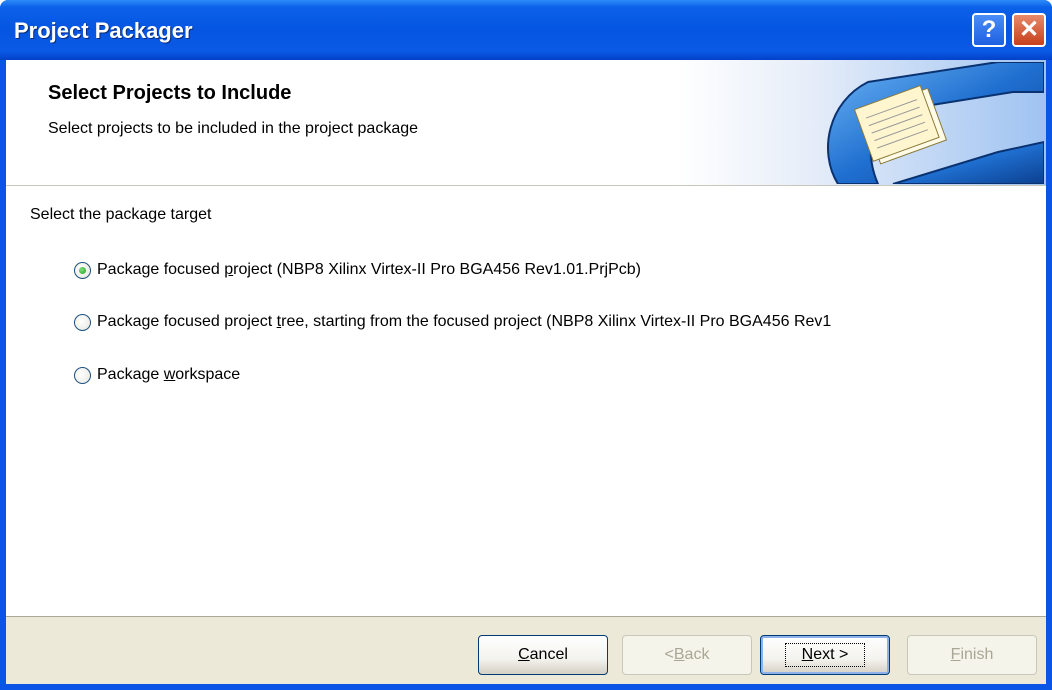  What do you see at coordinates (170, 93) in the screenshot?
I see `page-title: Select Projects to Include` at bounding box center [170, 93].